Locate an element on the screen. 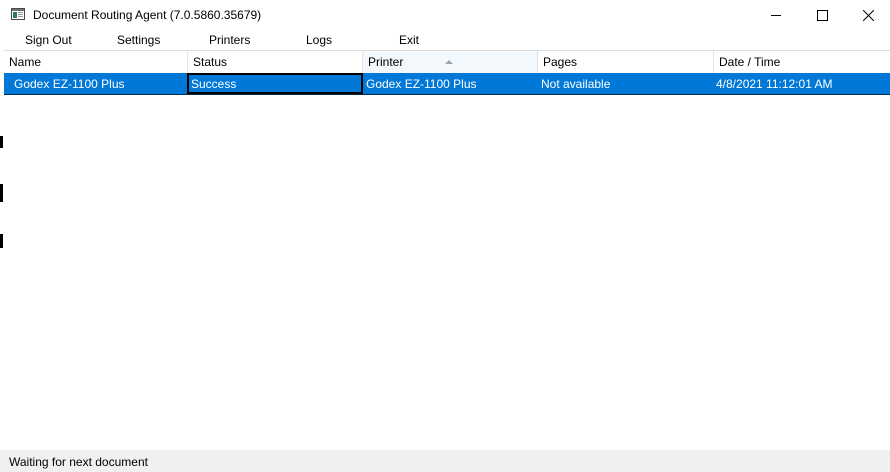 The height and width of the screenshot is (472, 890). close-button is located at coordinates (867, 15).